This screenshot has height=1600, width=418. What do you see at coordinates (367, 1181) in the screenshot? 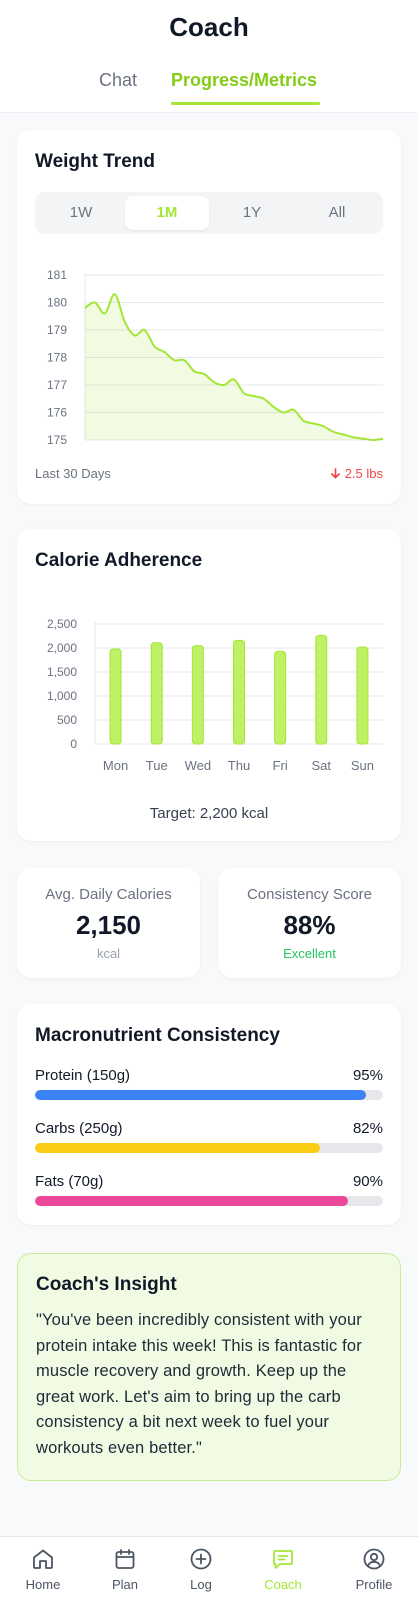
I see `macro-percent: 90%` at bounding box center [367, 1181].